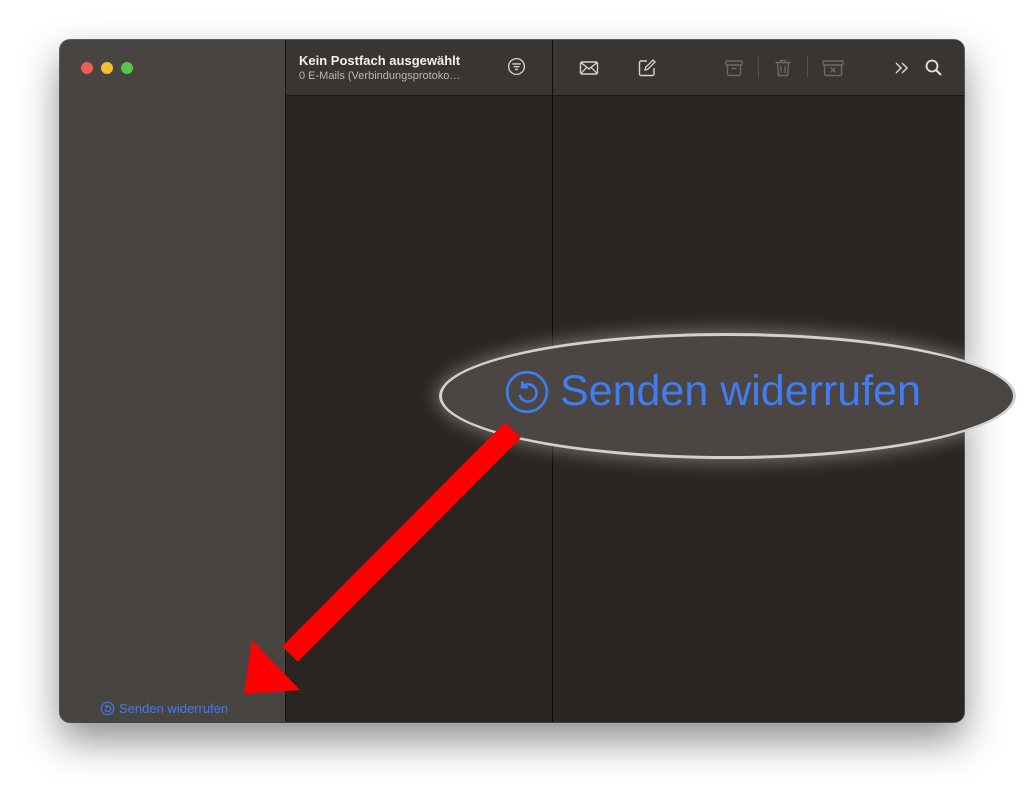 Image resolution: width=1024 pixels, height=801 pixels. I want to click on envelope-icon, so click(589, 68).